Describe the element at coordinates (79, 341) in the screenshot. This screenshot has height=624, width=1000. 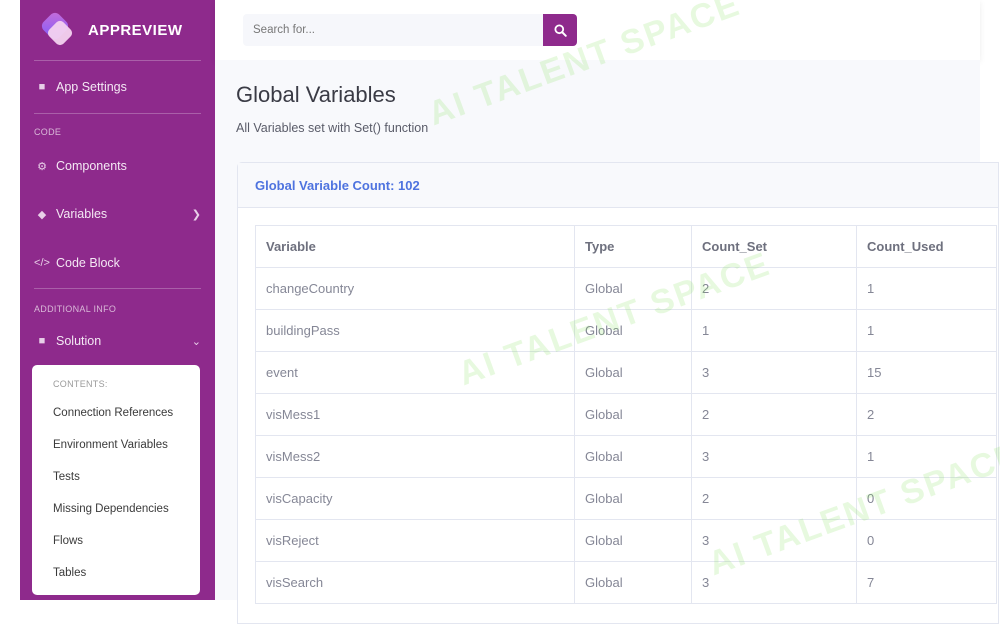
I see `sidebar-item-label: Solution` at that location.